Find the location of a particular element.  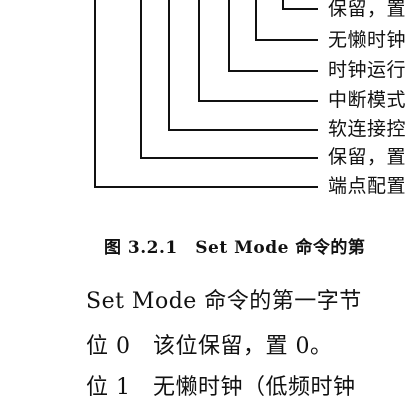

paragraph-line-3: 位 1 无懒时钟（低频时钟 is located at coordinates (221, 387).